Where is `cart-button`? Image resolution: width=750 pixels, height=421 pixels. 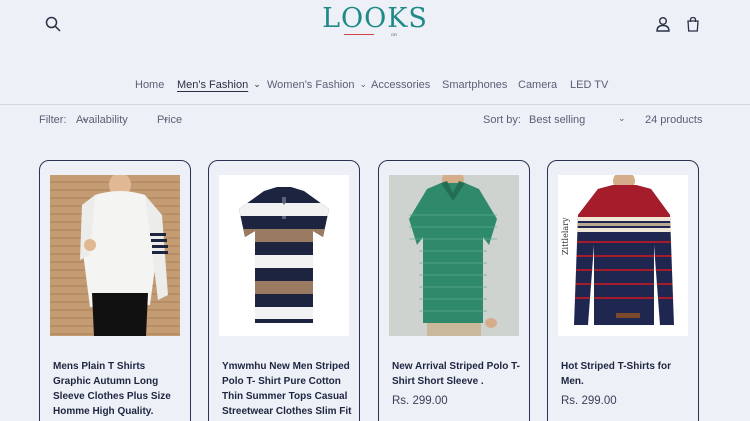 cart-button is located at coordinates (693, 24).